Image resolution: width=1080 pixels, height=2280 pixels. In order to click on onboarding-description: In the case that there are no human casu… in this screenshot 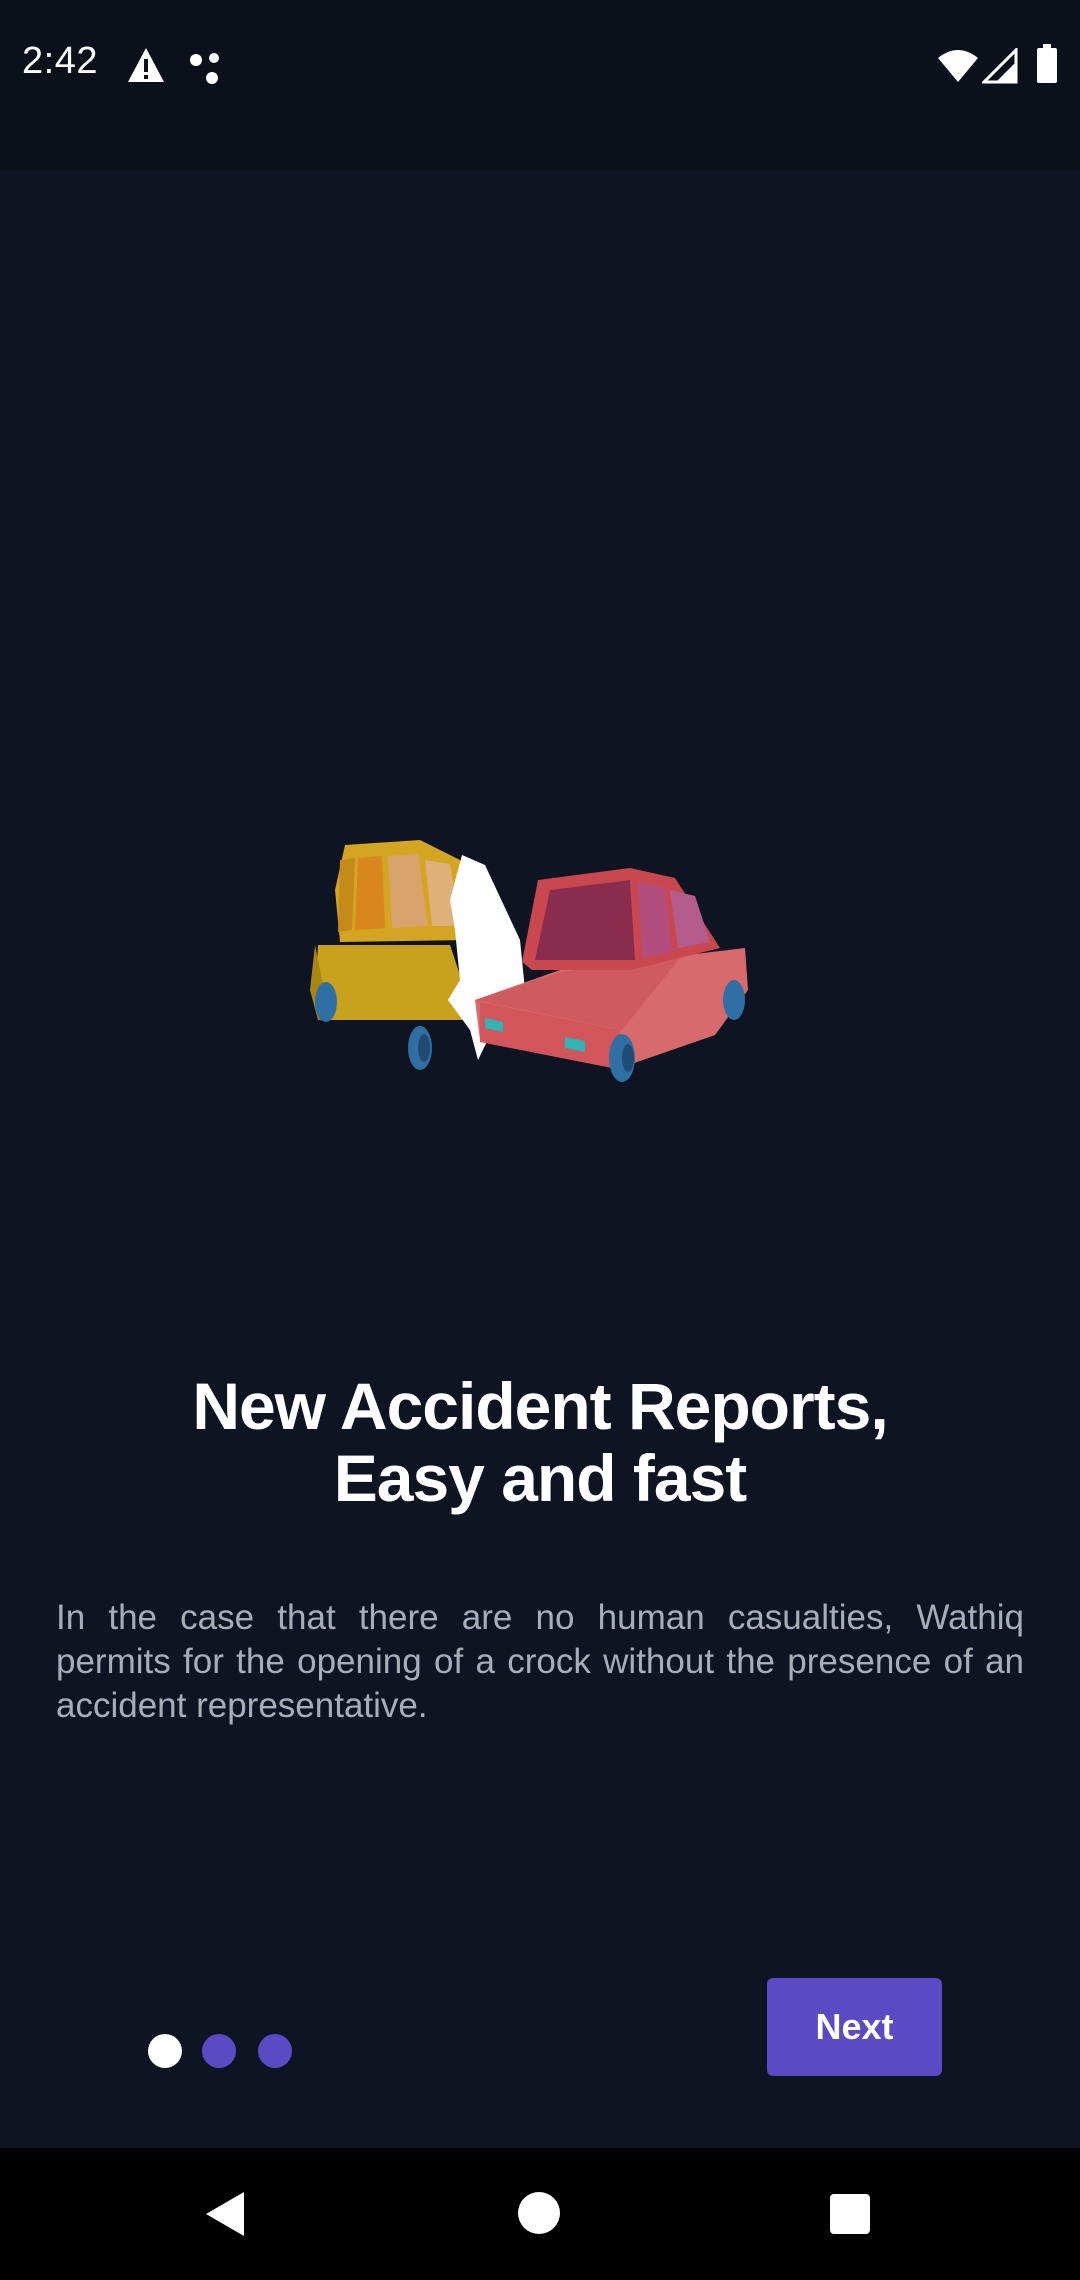, I will do `click(540, 1661)`.